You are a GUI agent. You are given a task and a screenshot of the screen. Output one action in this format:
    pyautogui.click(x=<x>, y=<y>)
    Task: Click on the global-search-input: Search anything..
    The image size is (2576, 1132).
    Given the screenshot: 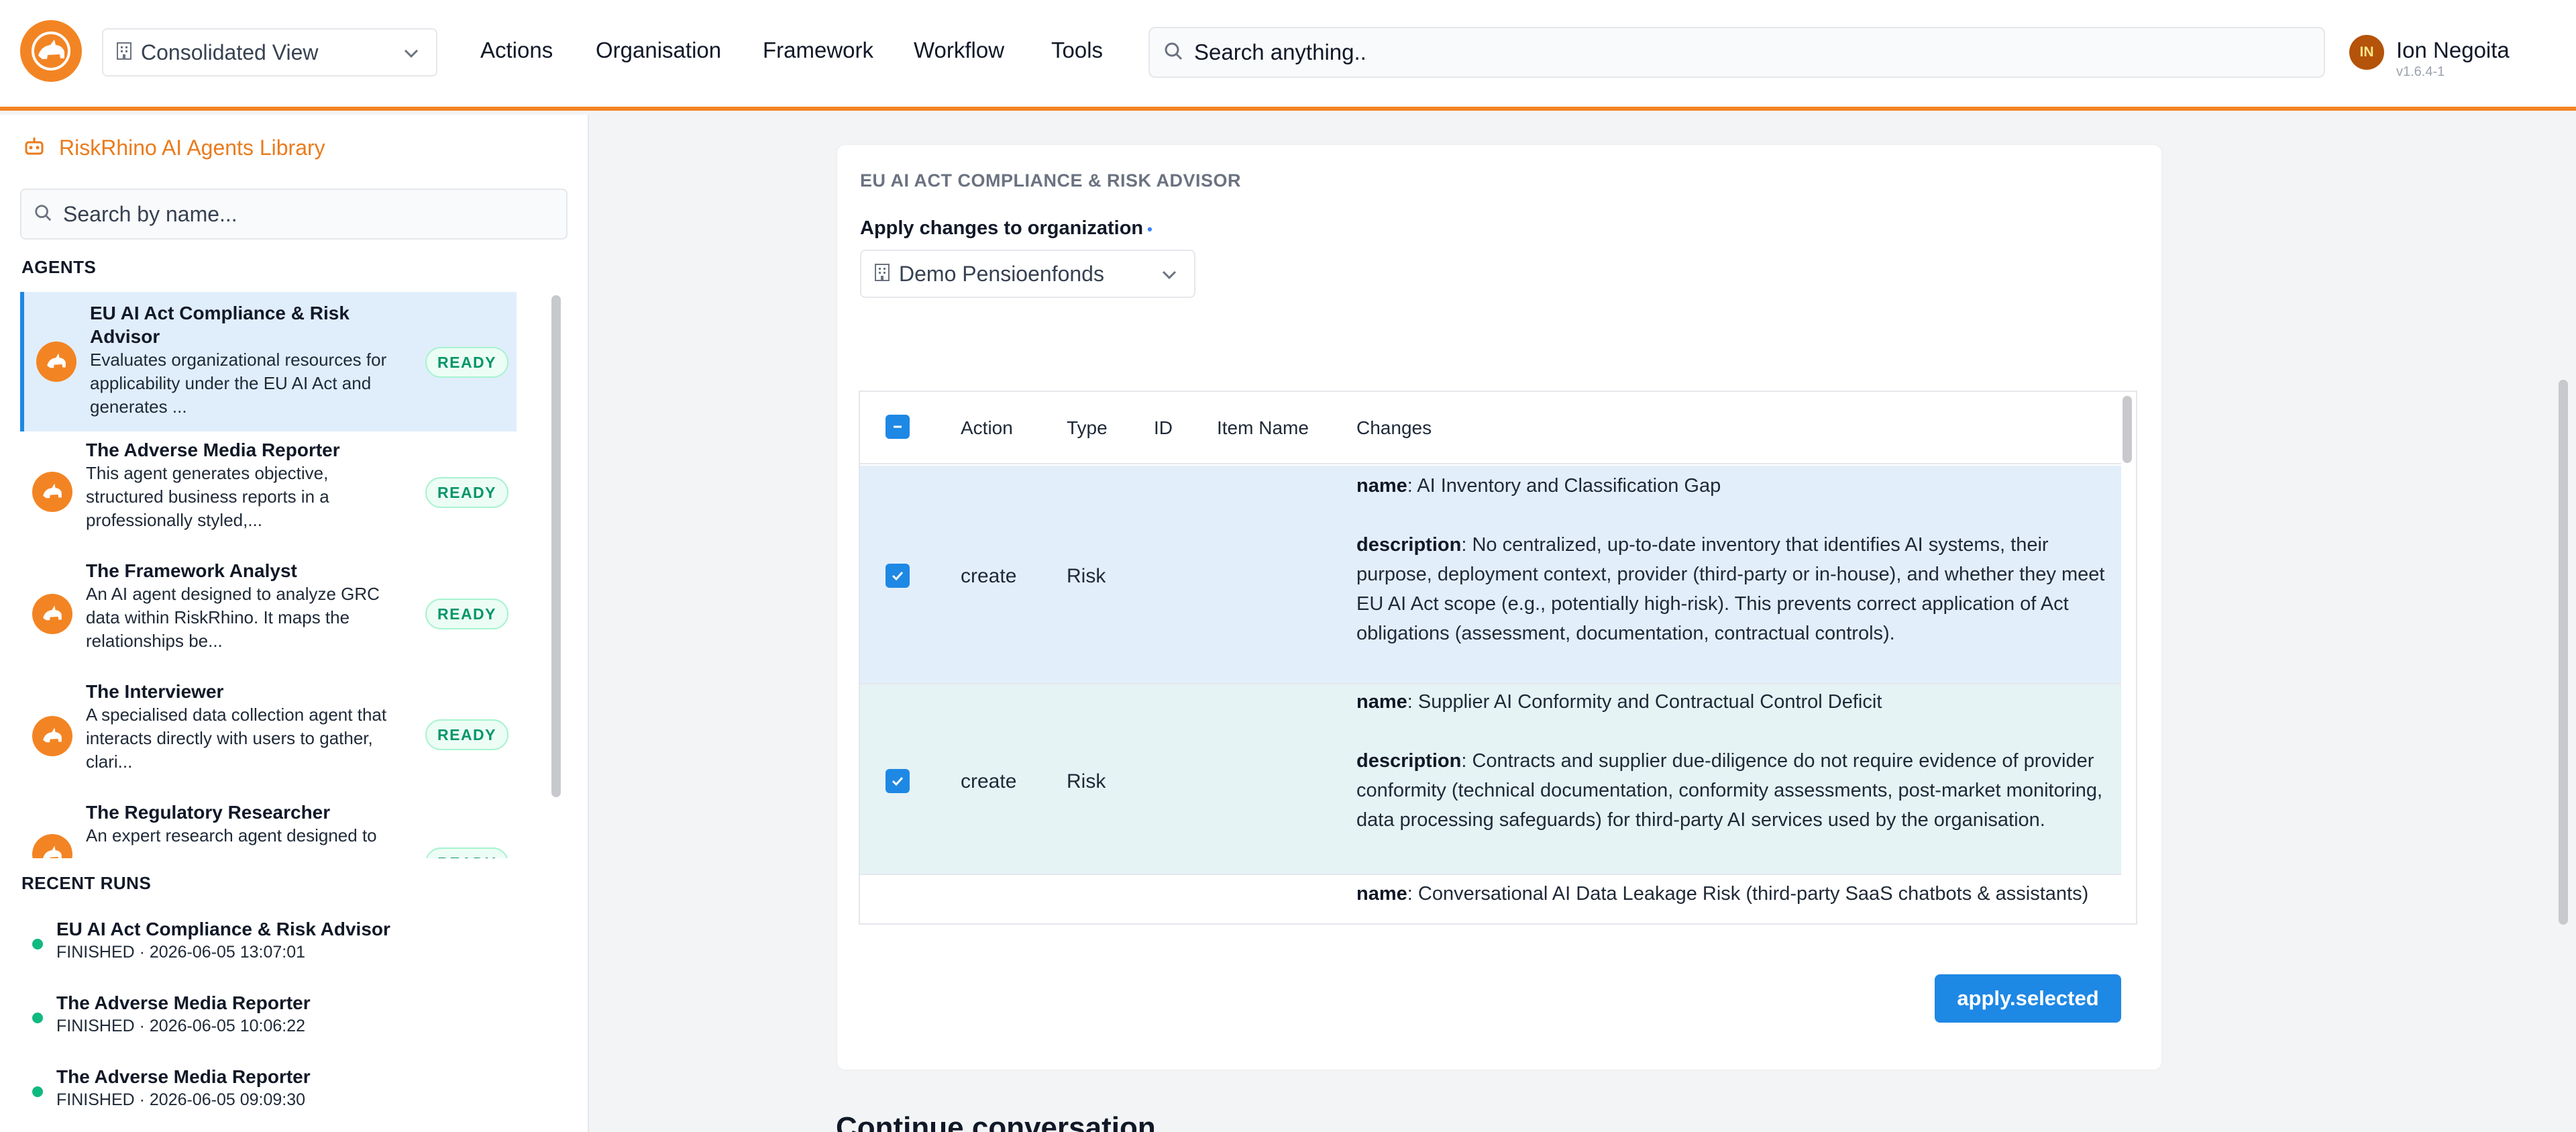 What is the action you would take?
    pyautogui.click(x=1736, y=52)
    